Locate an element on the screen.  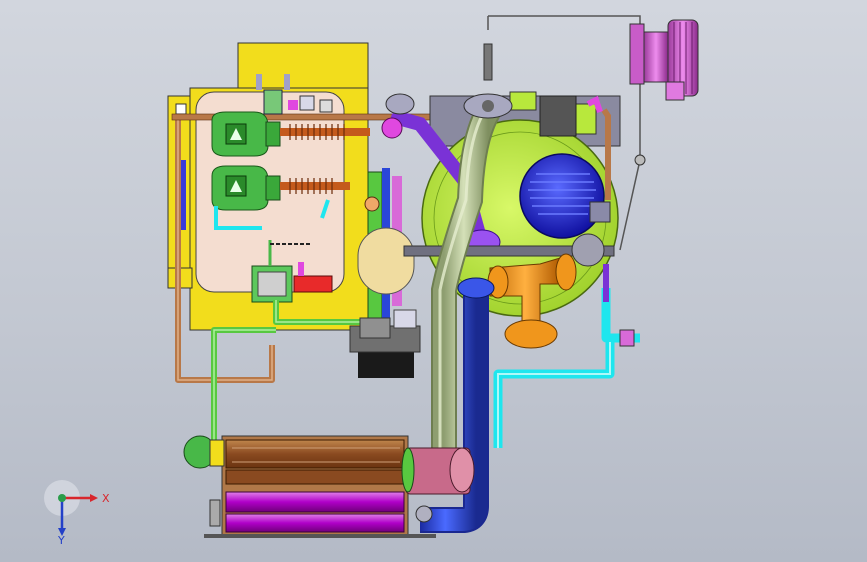
x-axis-arrowhead is located at coordinates (94, 498).